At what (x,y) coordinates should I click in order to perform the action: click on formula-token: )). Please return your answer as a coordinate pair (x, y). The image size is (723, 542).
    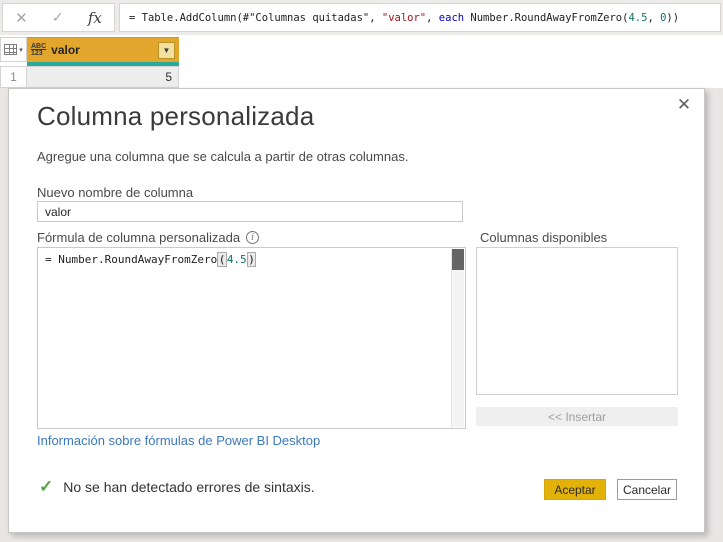
    Looking at the image, I should click on (673, 17).